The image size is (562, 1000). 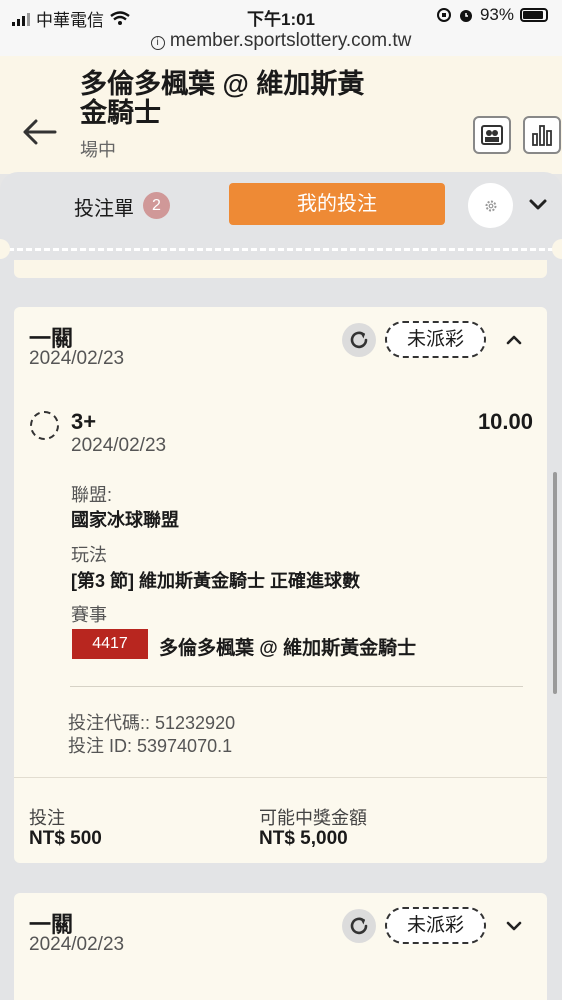 I want to click on card-strip, so click(x=280, y=269).